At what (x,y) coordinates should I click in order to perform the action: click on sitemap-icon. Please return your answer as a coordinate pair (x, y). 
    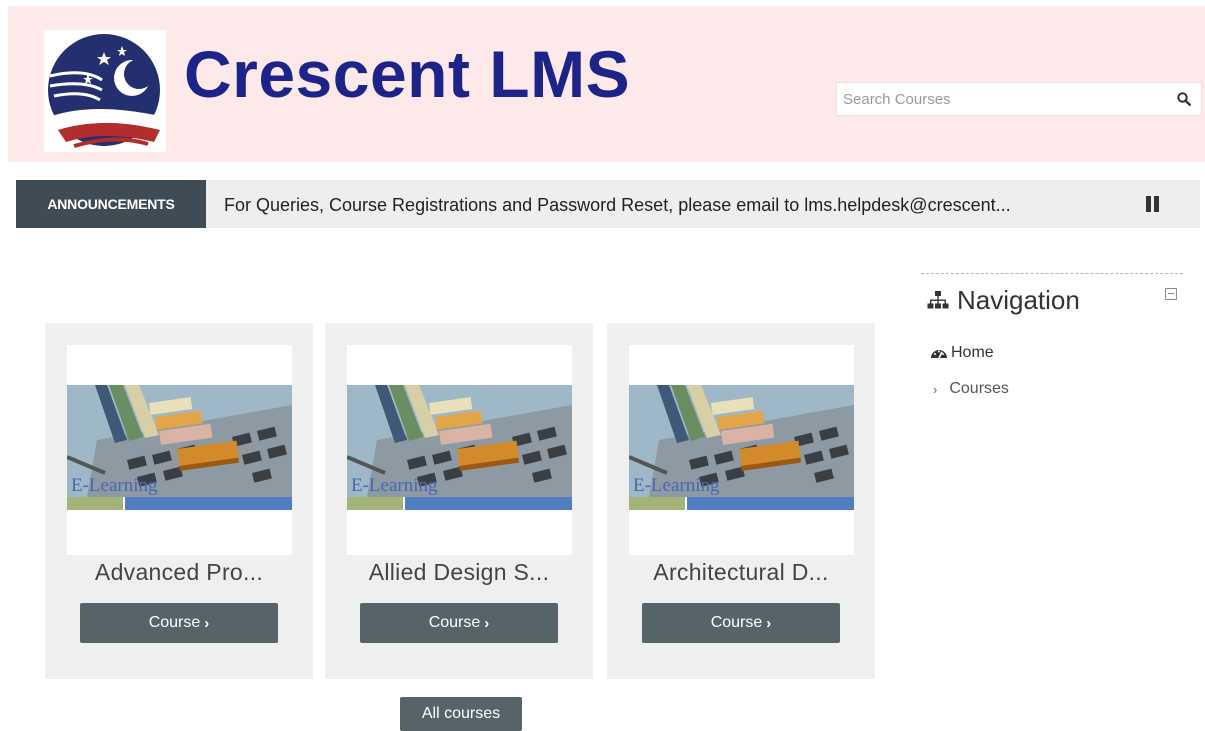
    Looking at the image, I should click on (938, 300).